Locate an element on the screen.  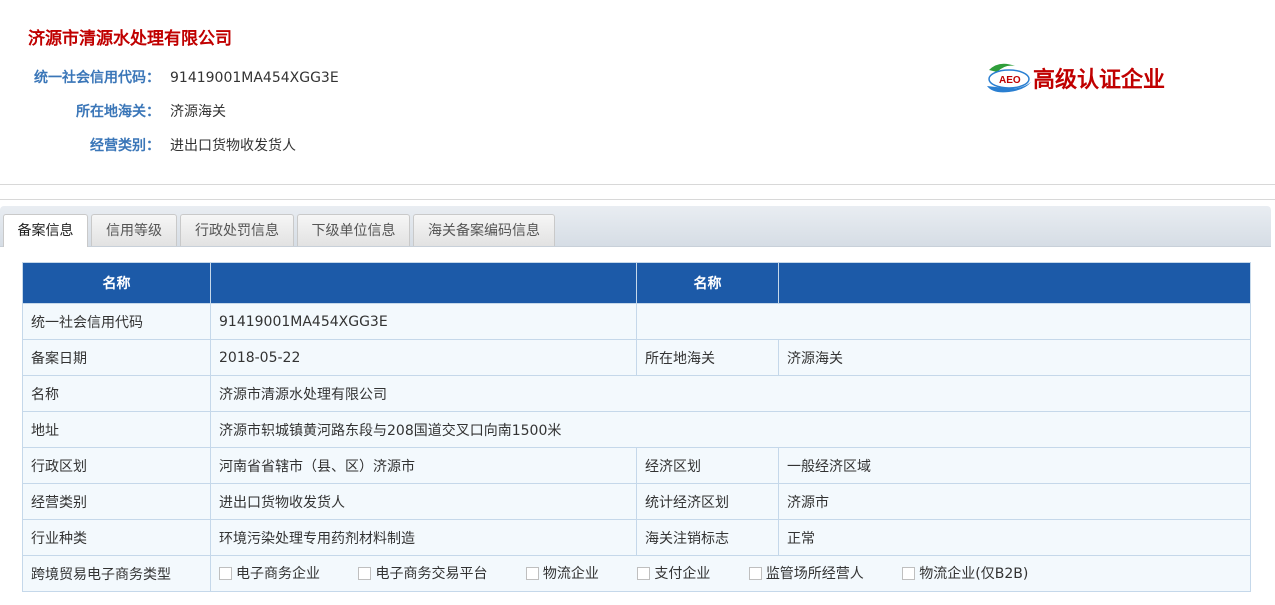
row-empty is located at coordinates (943, 321).